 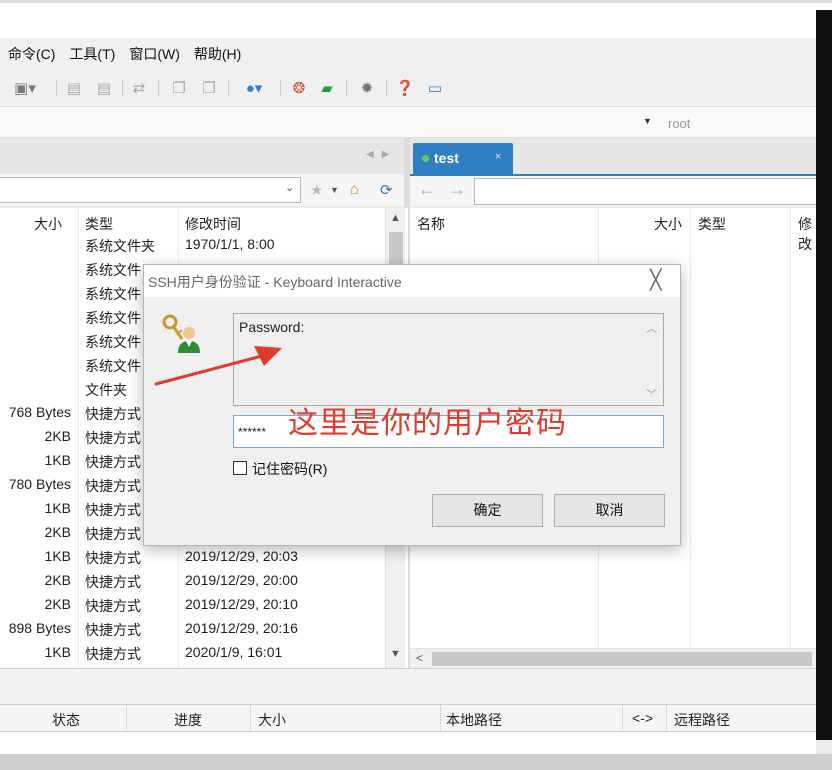 What do you see at coordinates (272, 327) in the screenshot?
I see `prompt-text: Password:` at bounding box center [272, 327].